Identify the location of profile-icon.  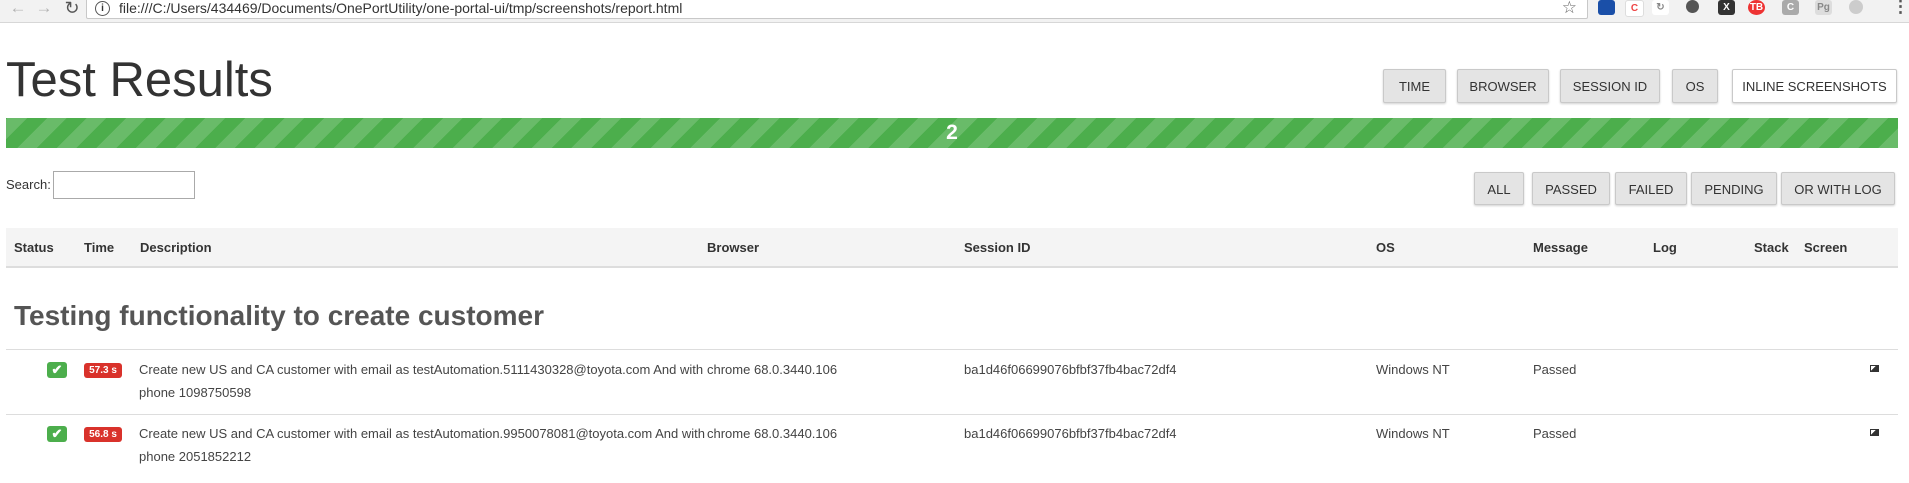
(1856, 7).